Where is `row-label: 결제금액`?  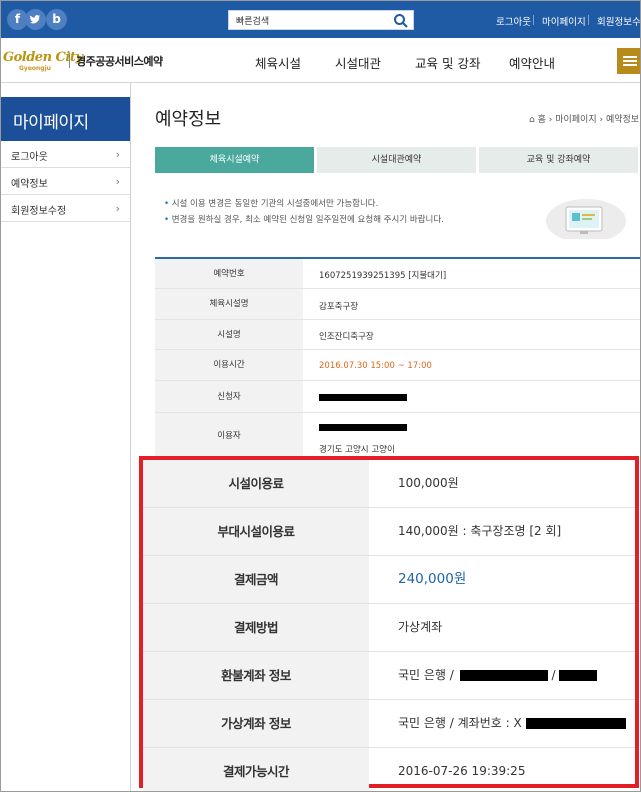 row-label: 결제금액 is located at coordinates (256, 579).